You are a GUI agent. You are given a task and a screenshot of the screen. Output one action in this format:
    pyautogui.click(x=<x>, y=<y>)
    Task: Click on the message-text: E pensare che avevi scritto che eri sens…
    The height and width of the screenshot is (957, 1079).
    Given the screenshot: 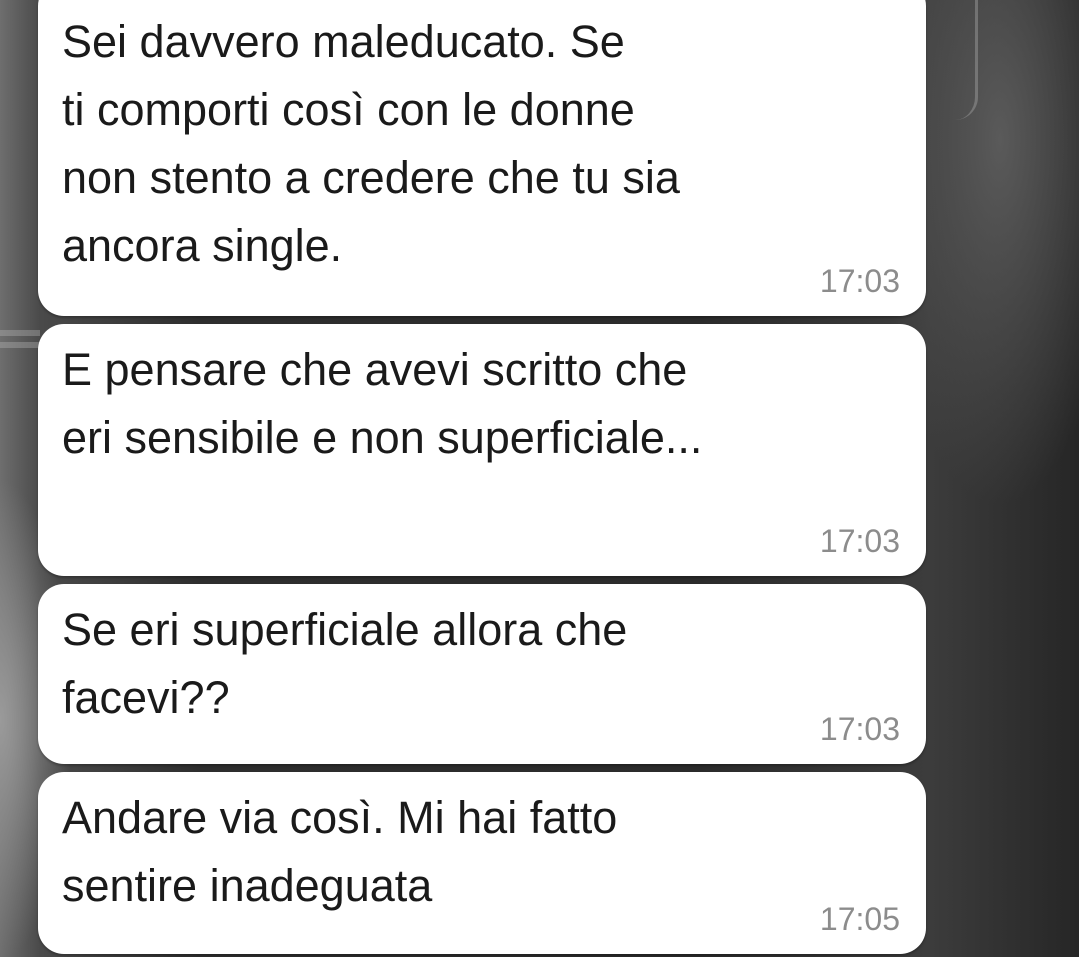 What is the action you would take?
    pyautogui.click(x=382, y=403)
    